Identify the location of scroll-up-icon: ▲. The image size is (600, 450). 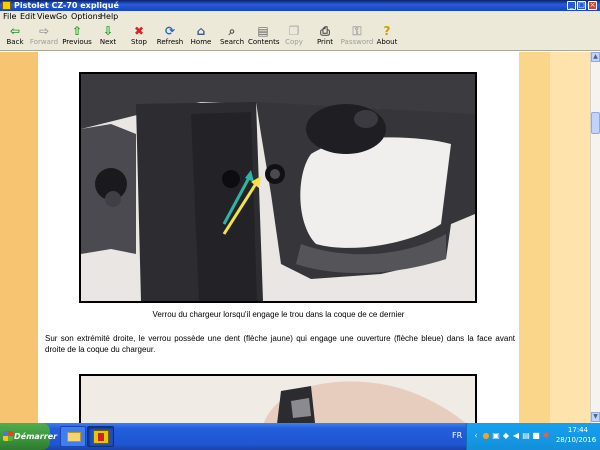
(595, 57).